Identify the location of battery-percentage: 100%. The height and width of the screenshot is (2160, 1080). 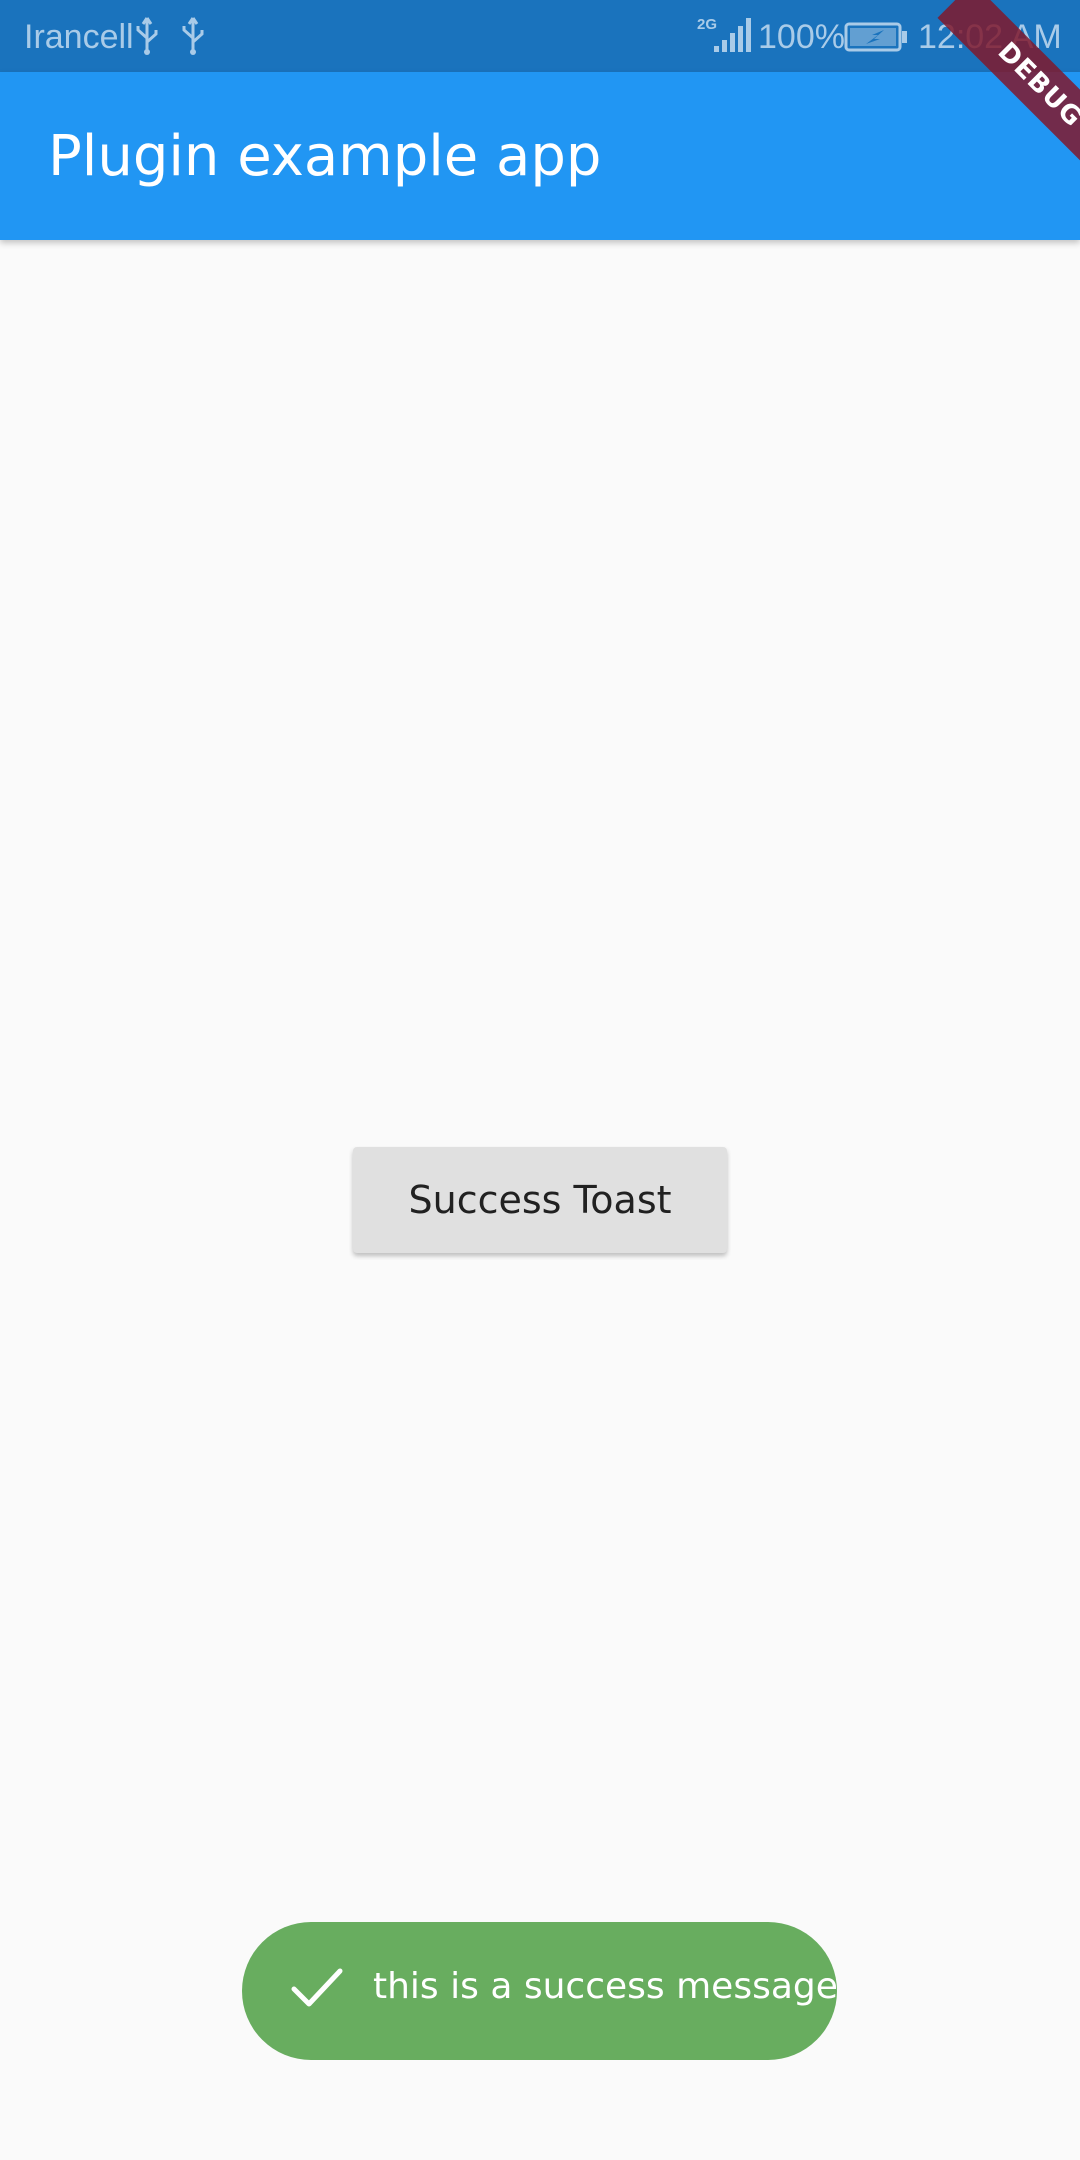
(801, 37).